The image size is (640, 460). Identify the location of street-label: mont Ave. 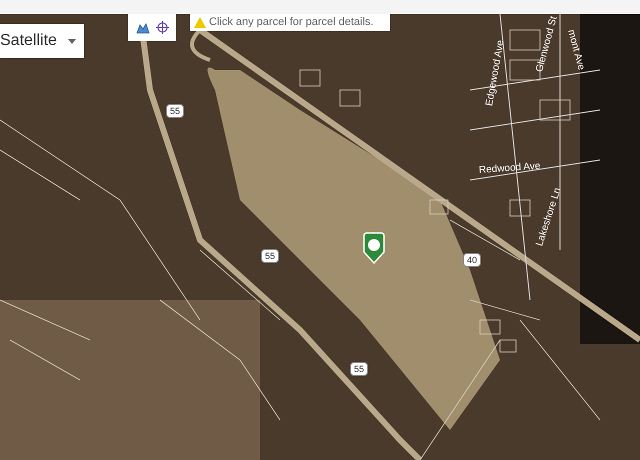
(575, 50).